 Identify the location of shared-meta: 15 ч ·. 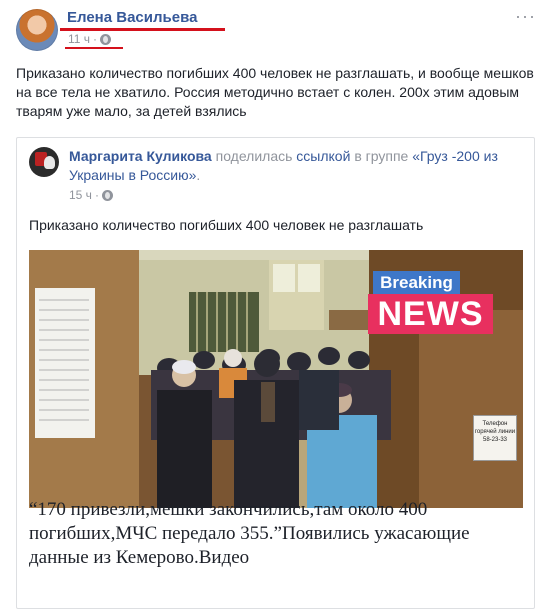
(91, 195).